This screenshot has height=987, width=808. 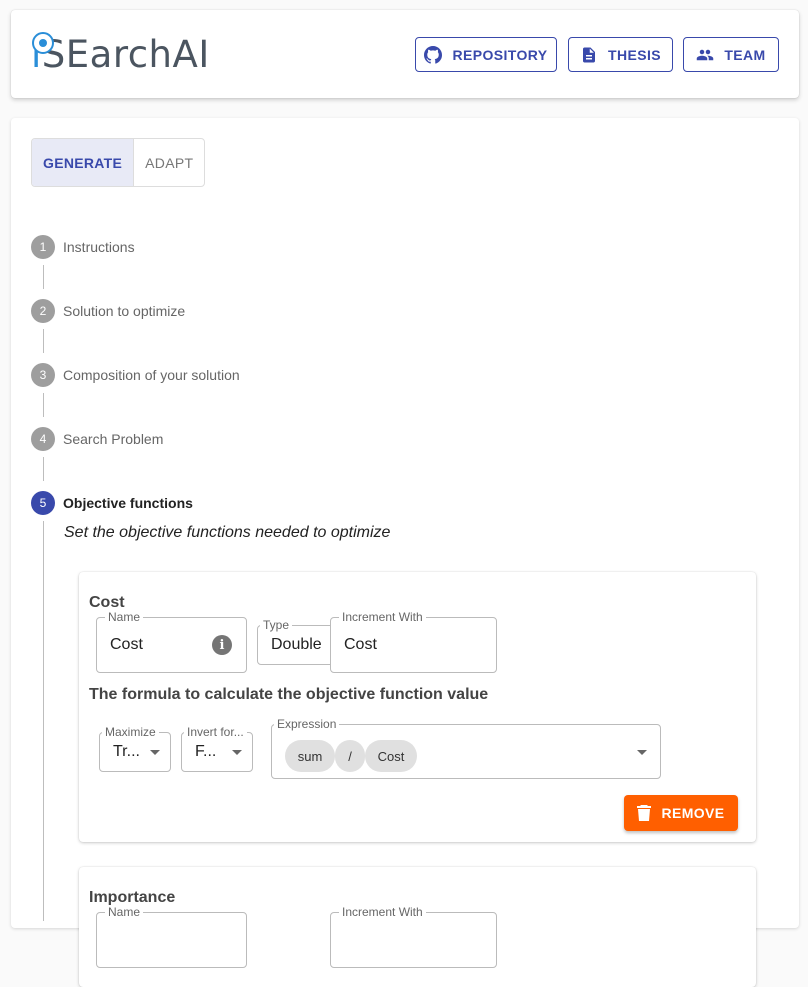 What do you see at coordinates (128, 503) in the screenshot?
I see `step-label: Objective functions` at bounding box center [128, 503].